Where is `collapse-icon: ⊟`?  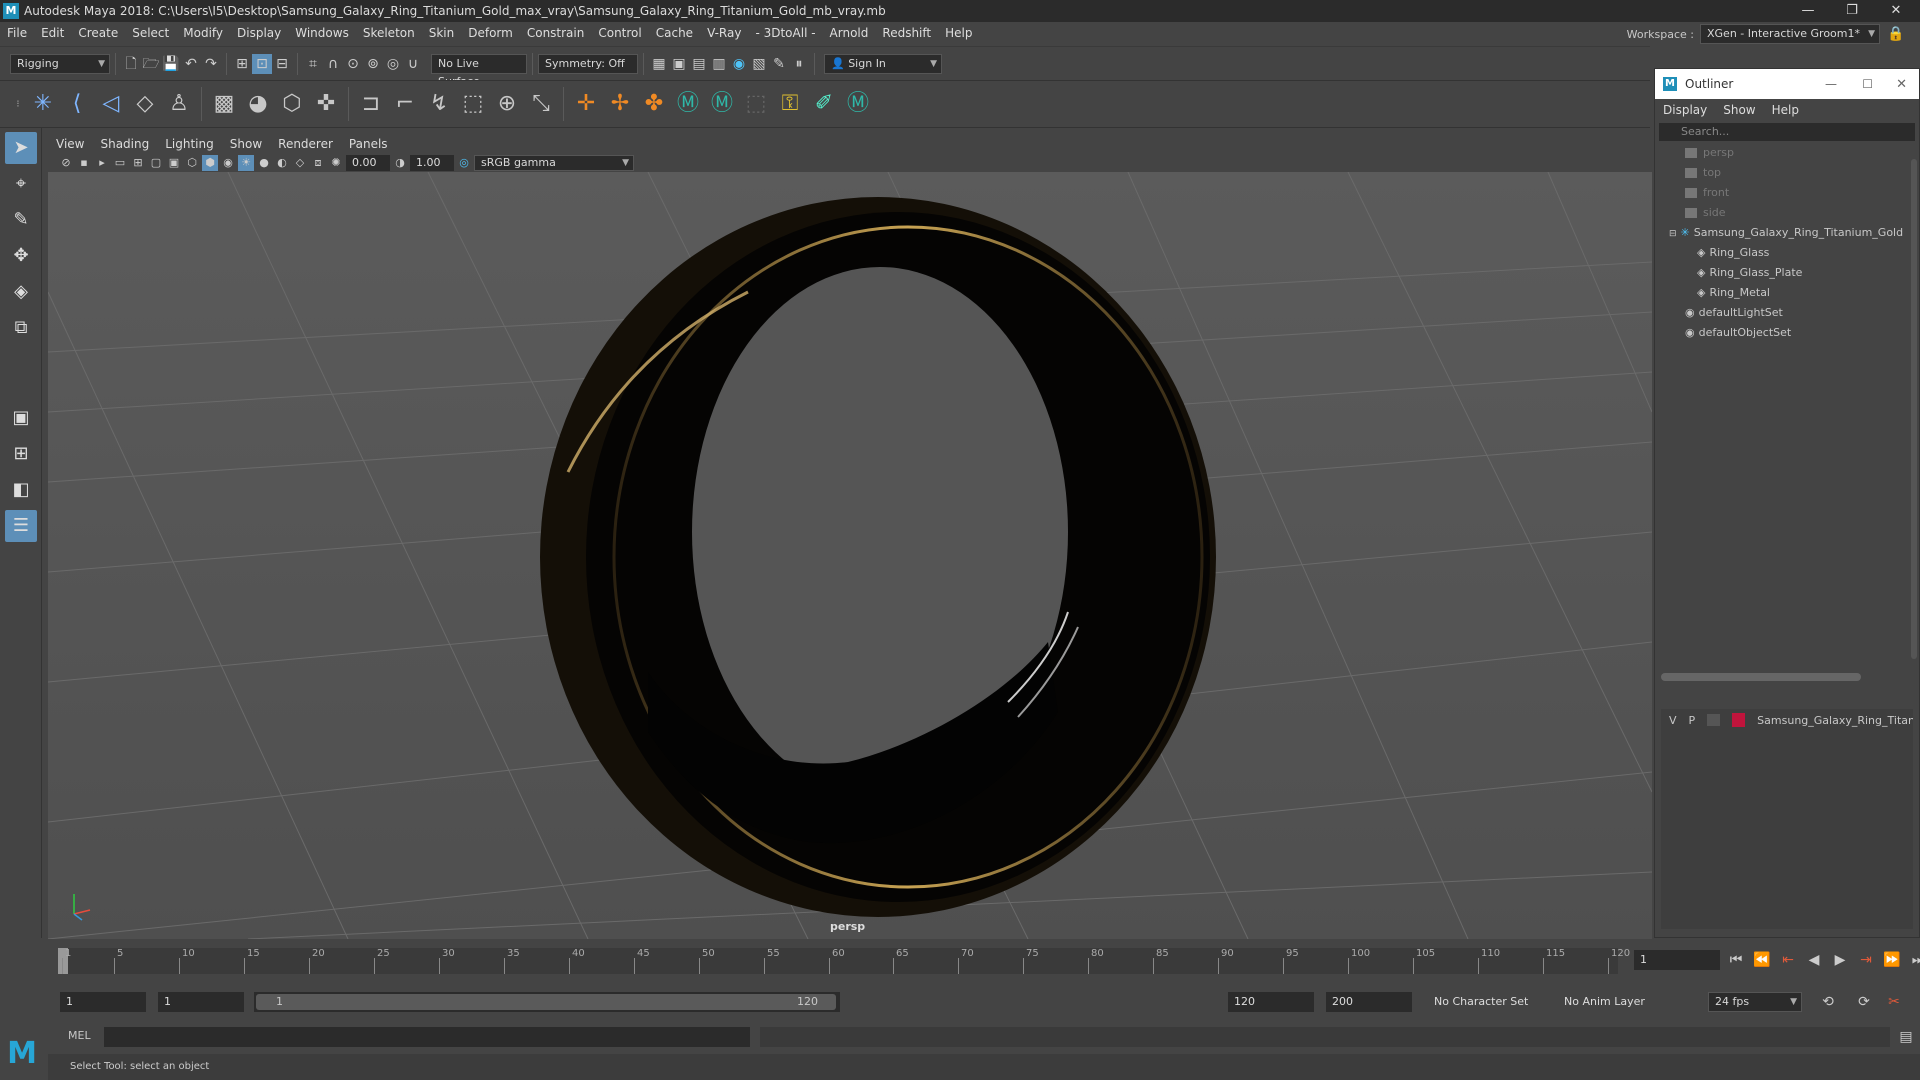 collapse-icon: ⊟ is located at coordinates (1673, 234).